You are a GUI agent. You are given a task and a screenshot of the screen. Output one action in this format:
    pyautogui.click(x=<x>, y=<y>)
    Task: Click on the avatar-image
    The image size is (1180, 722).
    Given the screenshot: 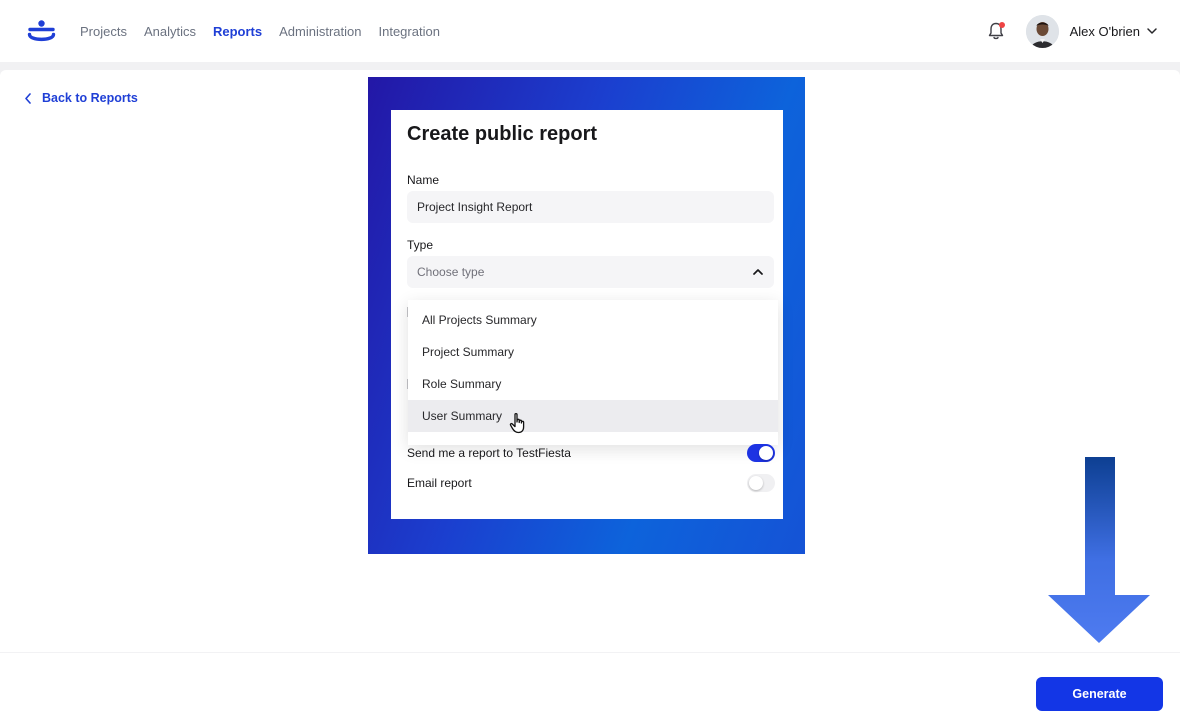 What is the action you would take?
    pyautogui.click(x=1042, y=31)
    